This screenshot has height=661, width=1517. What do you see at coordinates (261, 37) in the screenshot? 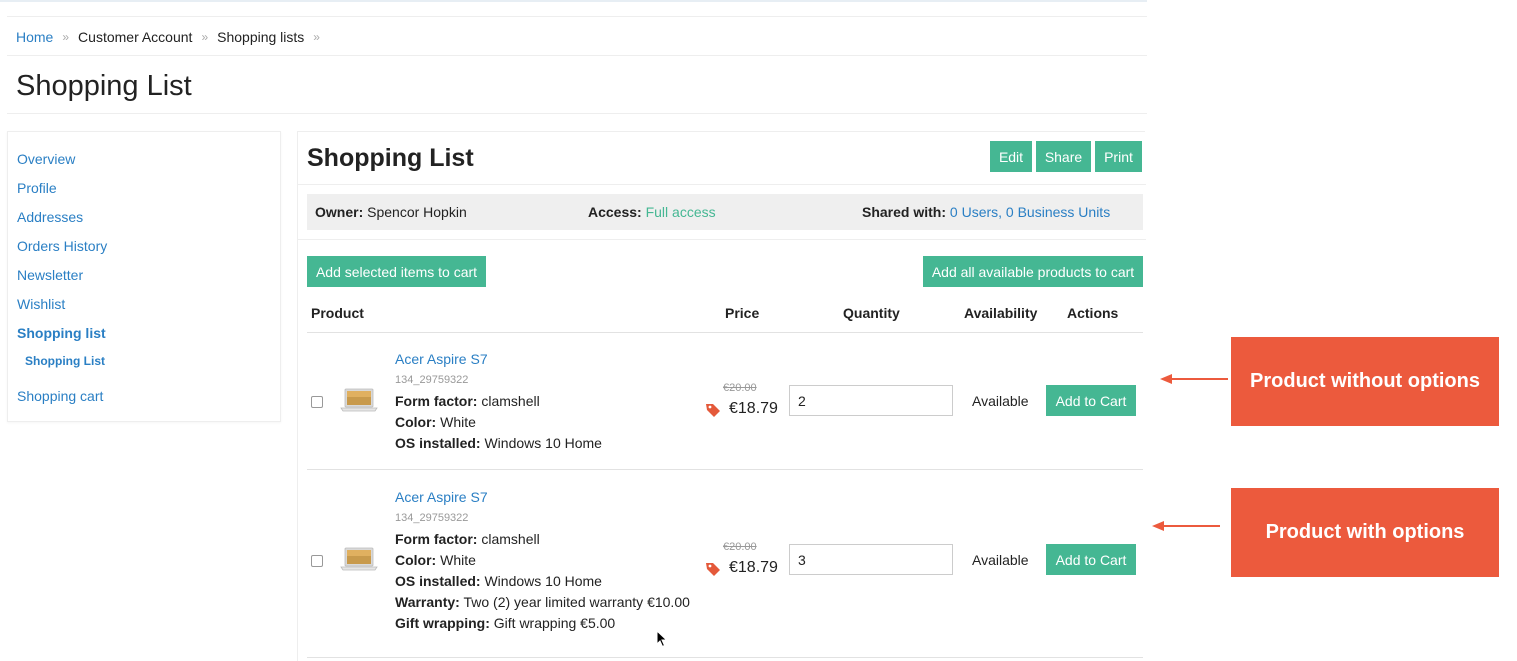
I see `breadcrumb-shopping-lists: Shopping lists` at bounding box center [261, 37].